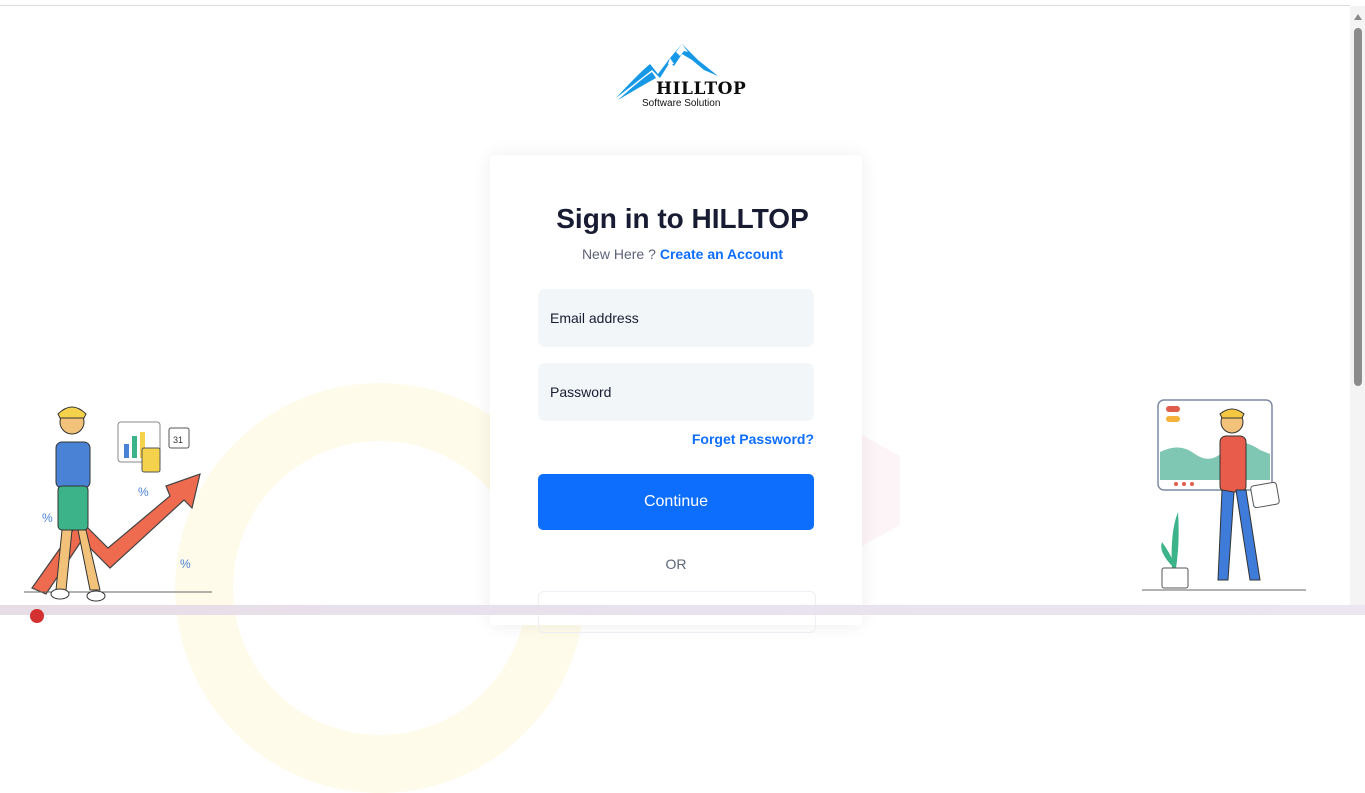 This screenshot has height=793, width=1365. What do you see at coordinates (1358, 207) in the screenshot?
I see `scrollbar-thumb` at bounding box center [1358, 207].